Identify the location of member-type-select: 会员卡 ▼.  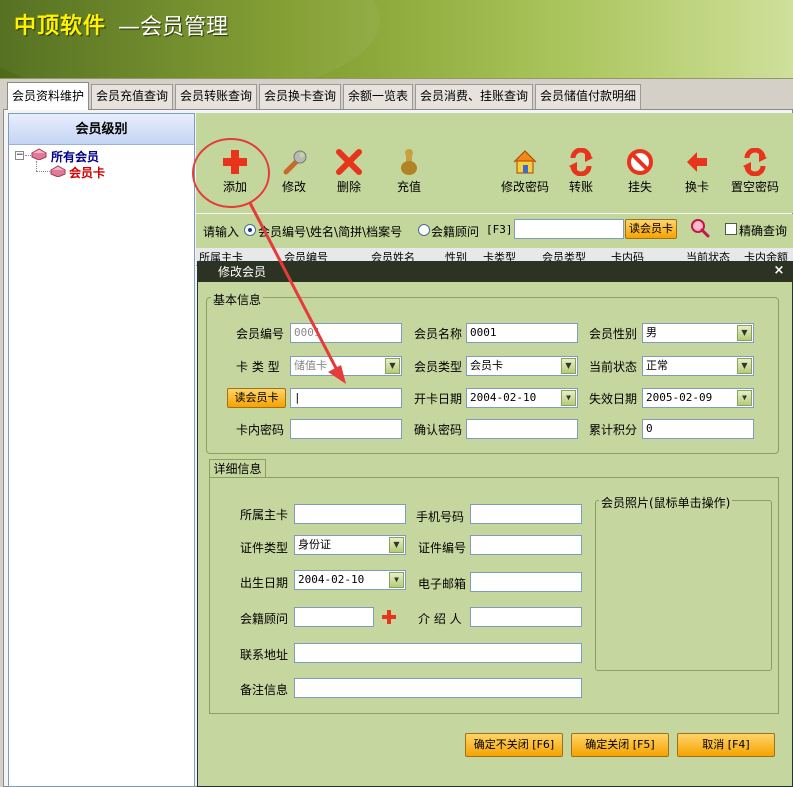
(522, 366).